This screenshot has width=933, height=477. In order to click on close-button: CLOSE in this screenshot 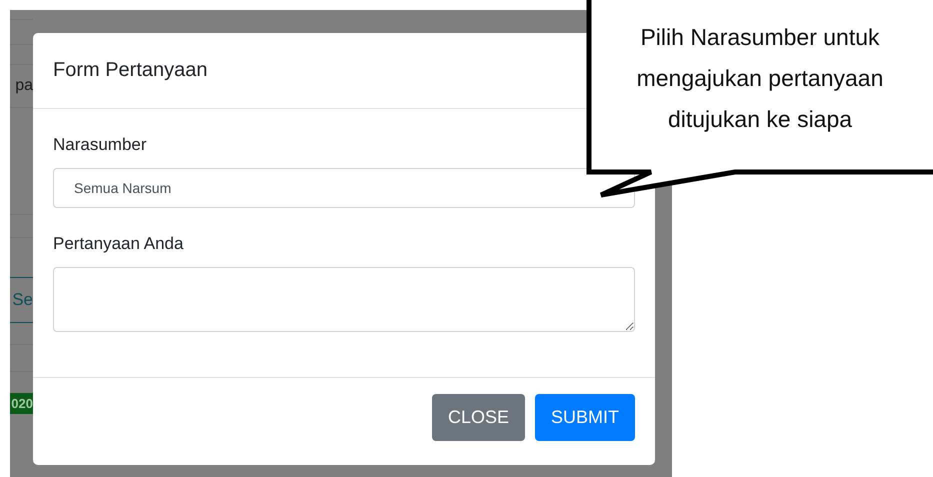, I will do `click(478, 417)`.